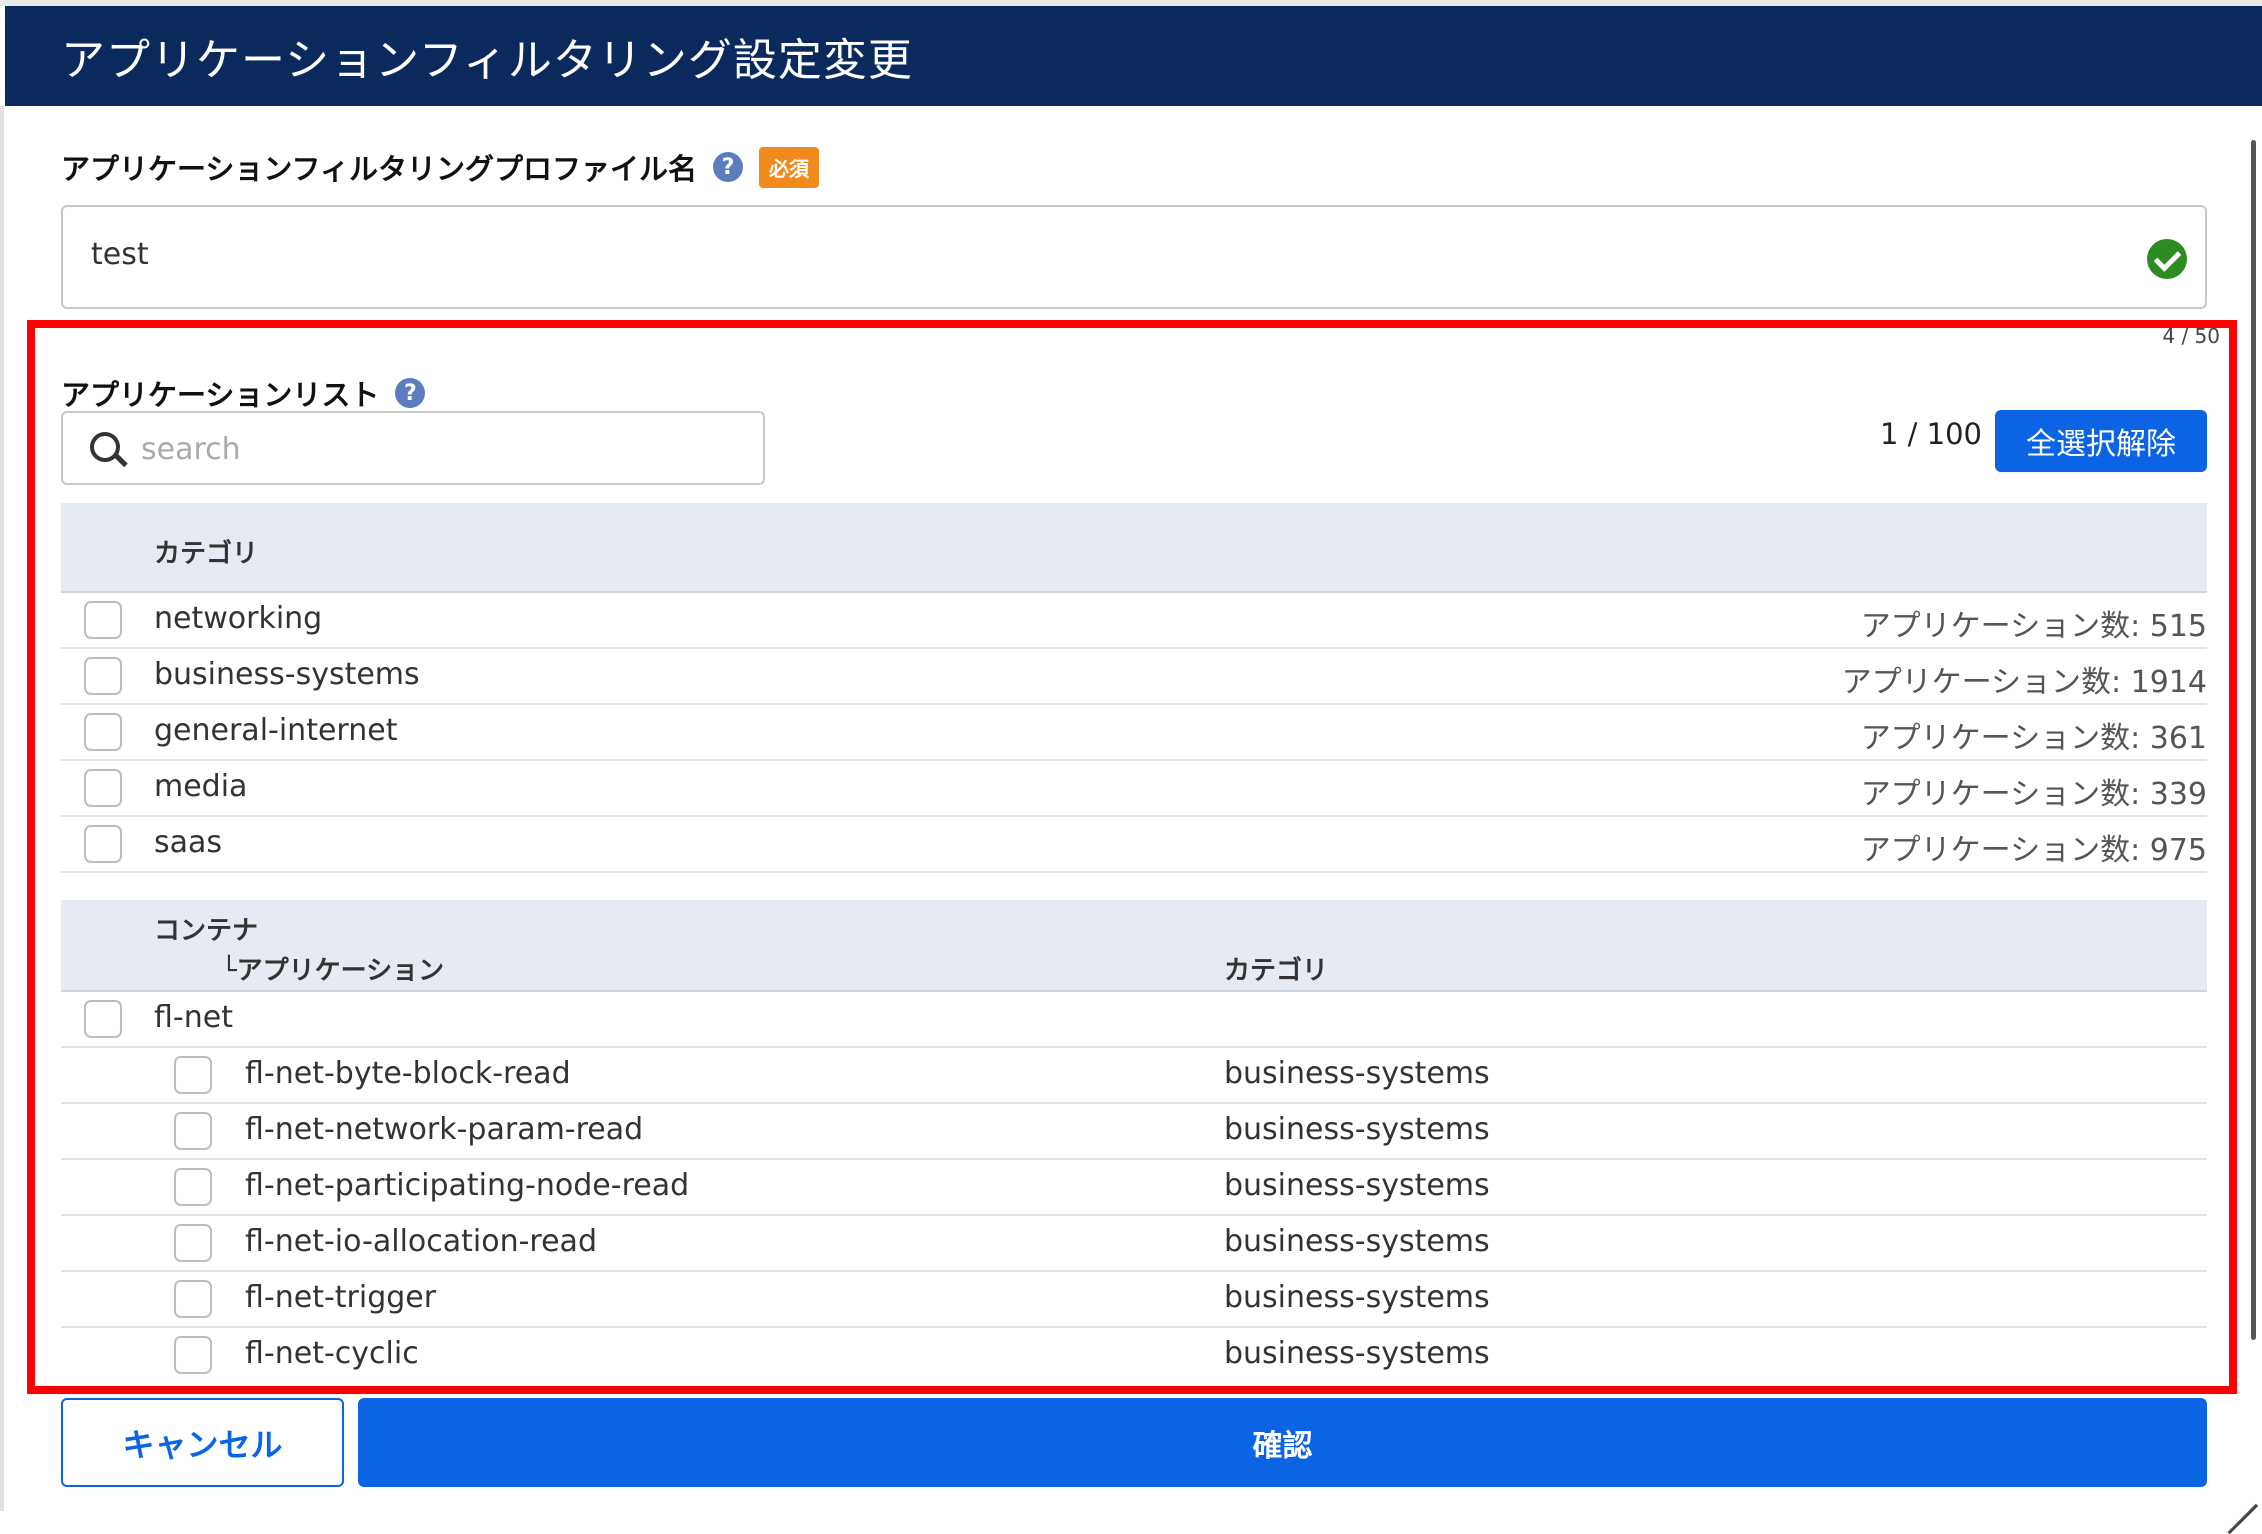 The image size is (2262, 1534). Describe the element at coordinates (1134, 1020) in the screenshot. I see `container-row: fl-net` at that location.